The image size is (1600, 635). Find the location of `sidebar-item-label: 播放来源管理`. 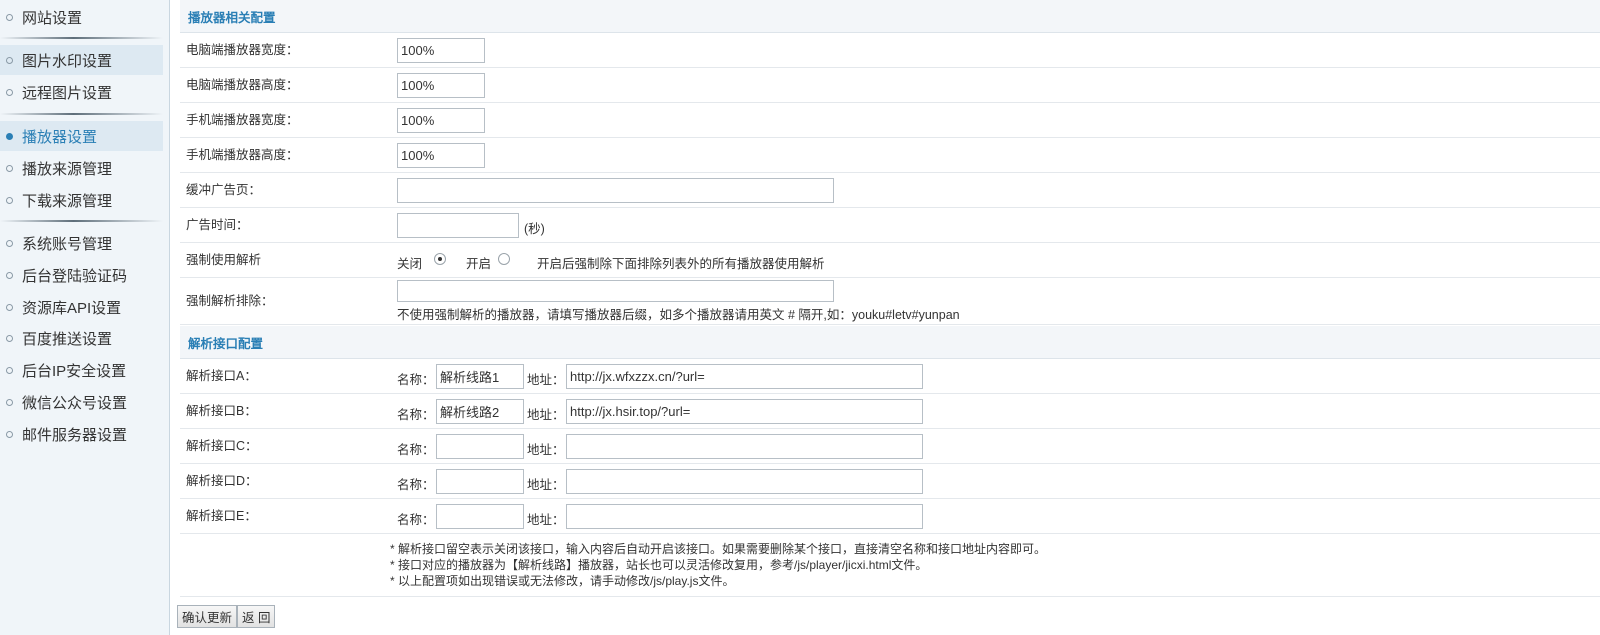

sidebar-item-label: 播放来源管理 is located at coordinates (67, 169).